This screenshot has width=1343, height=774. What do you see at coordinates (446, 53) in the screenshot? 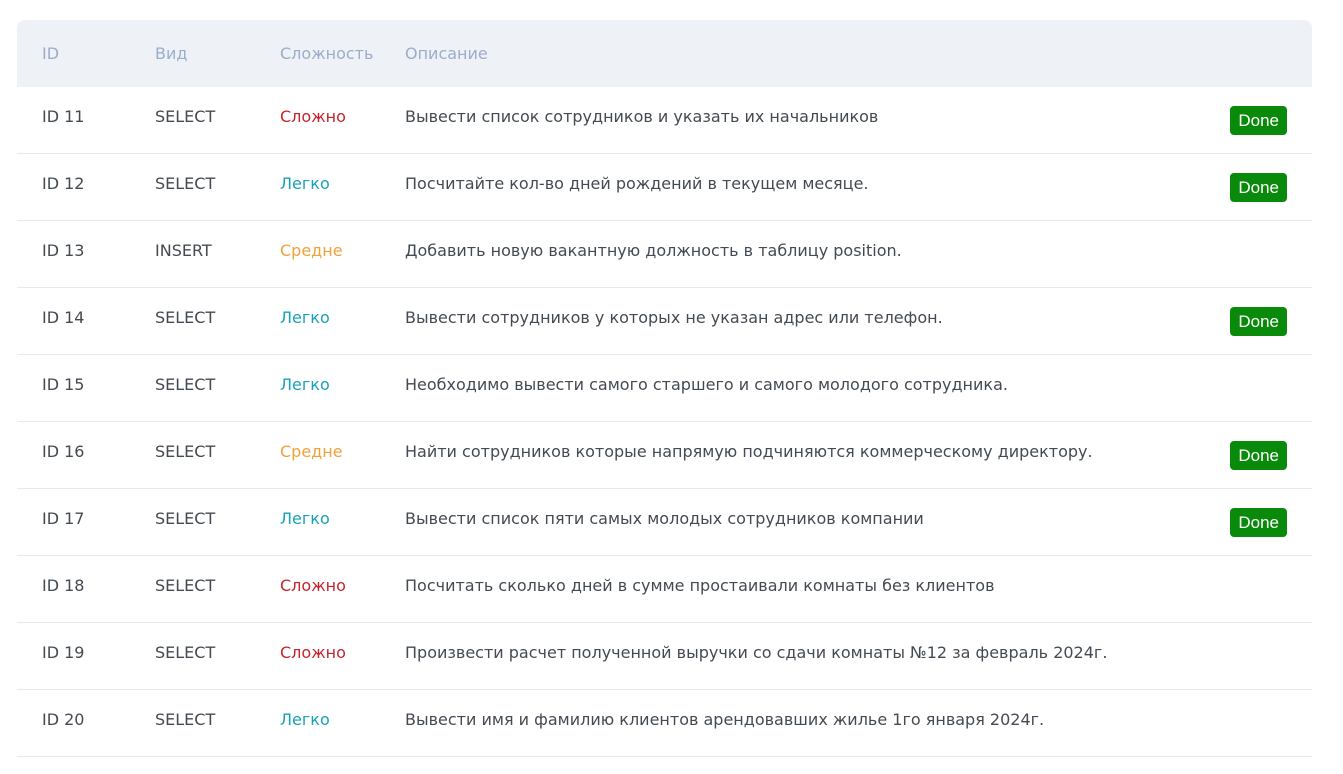
I see `column-header-description: Описание` at bounding box center [446, 53].